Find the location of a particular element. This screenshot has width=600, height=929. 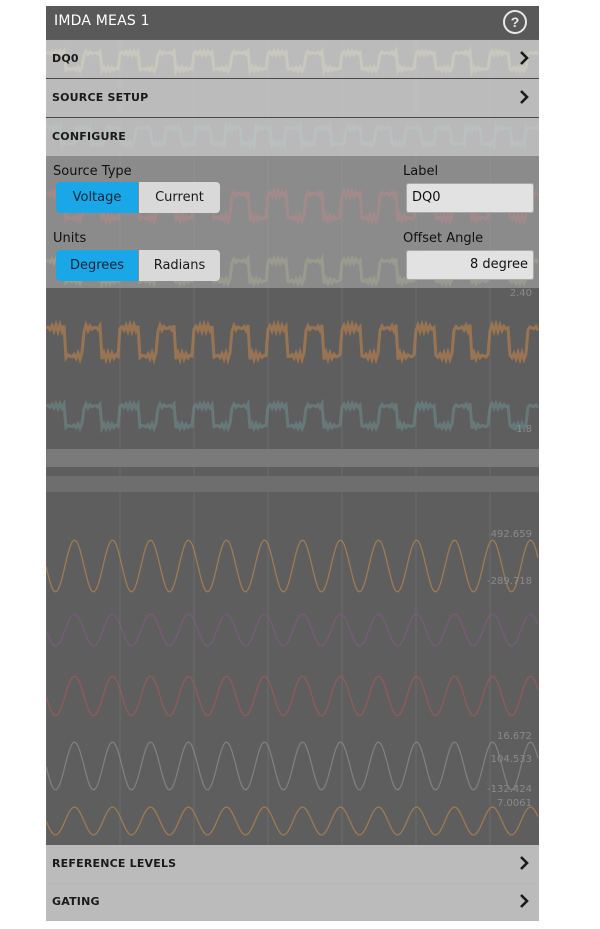

panel-title: IMDA MEAS 1 is located at coordinates (102, 21).